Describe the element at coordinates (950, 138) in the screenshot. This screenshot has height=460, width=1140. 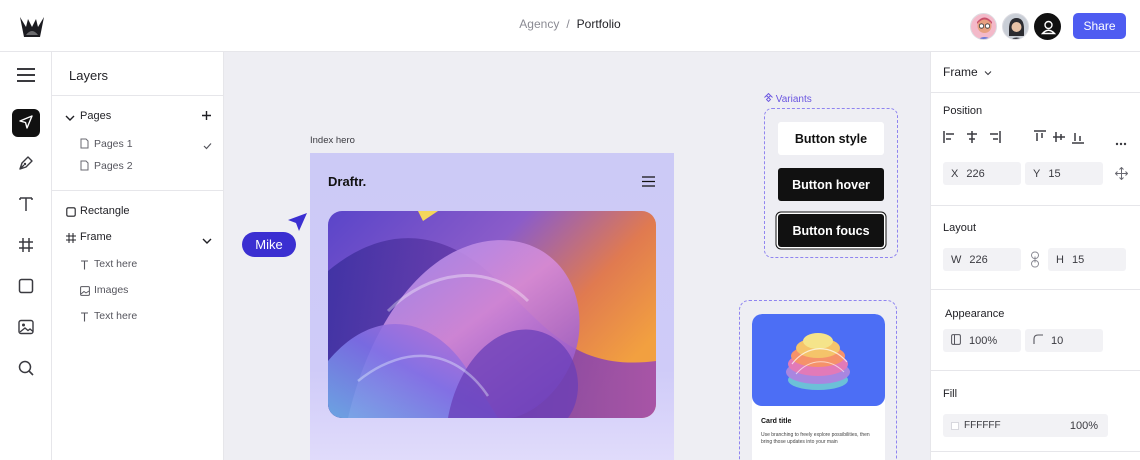
I see `align-left-icon` at that location.